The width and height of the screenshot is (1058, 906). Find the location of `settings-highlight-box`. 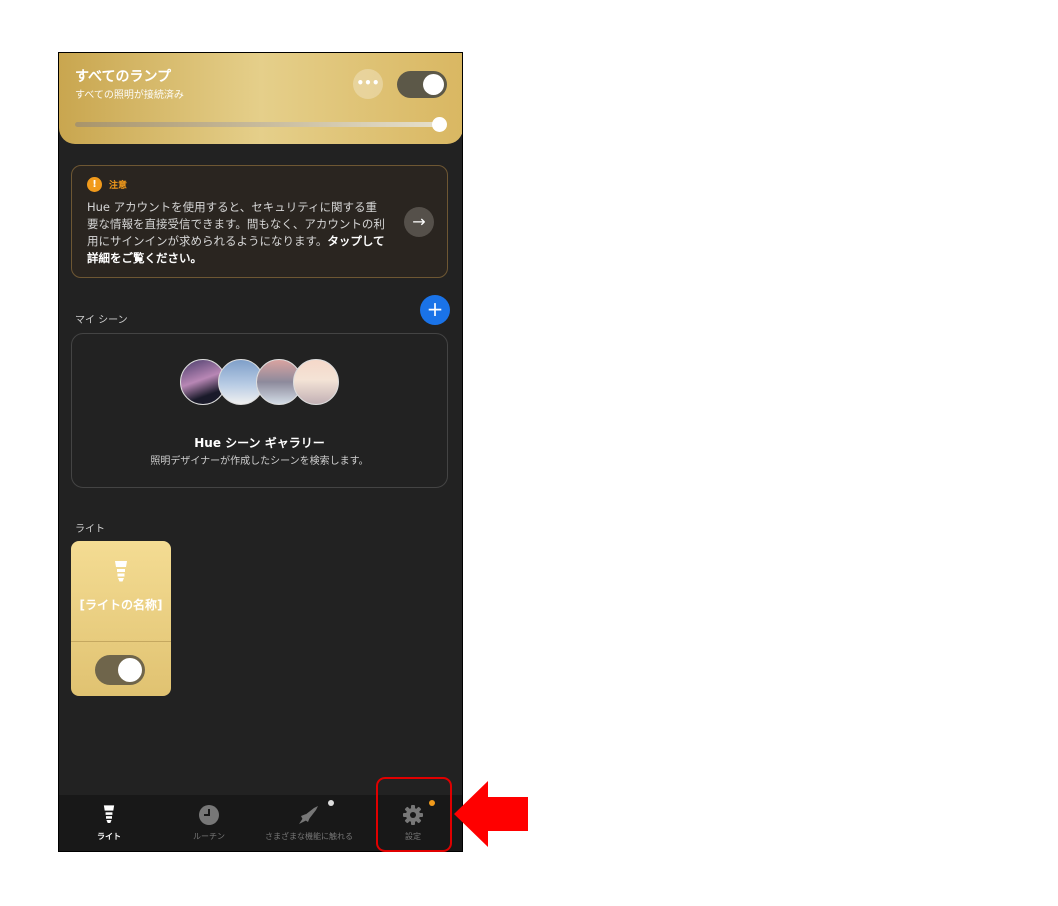

settings-highlight-box is located at coordinates (414, 814).